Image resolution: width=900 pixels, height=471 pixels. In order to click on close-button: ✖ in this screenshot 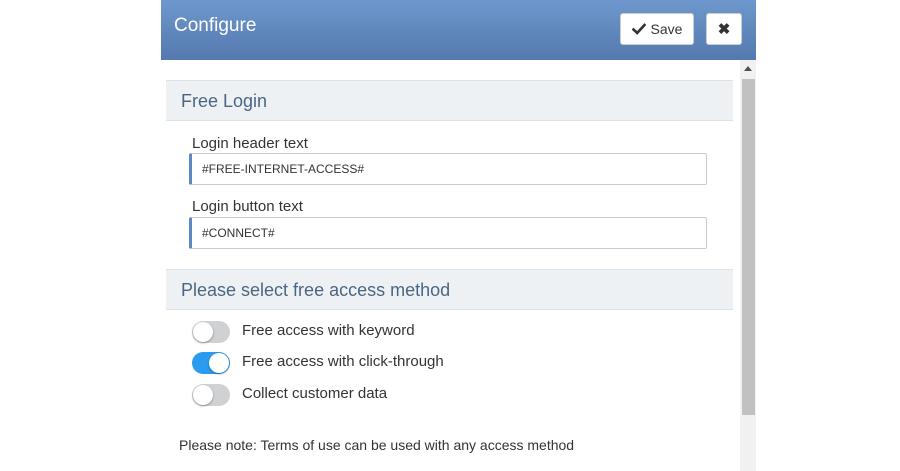, I will do `click(724, 29)`.